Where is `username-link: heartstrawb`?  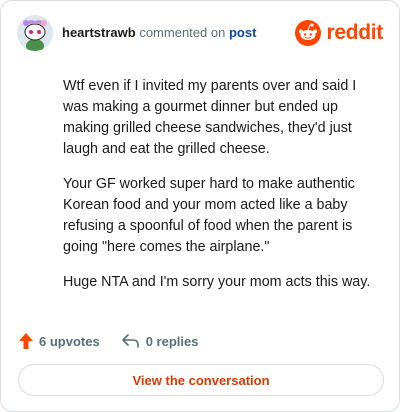 username-link: heartstrawb is located at coordinates (99, 32).